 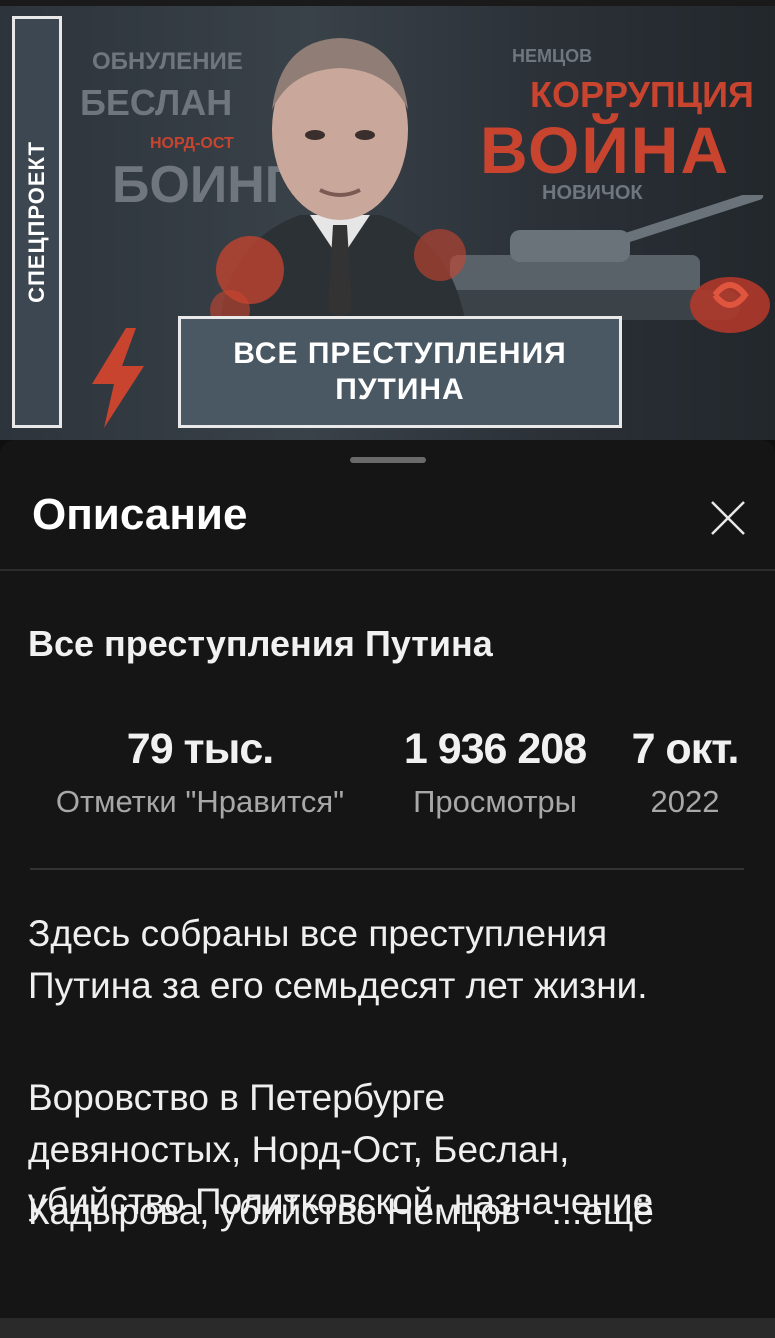 What do you see at coordinates (387, 518) in the screenshot?
I see `sheet-header: Описание` at bounding box center [387, 518].